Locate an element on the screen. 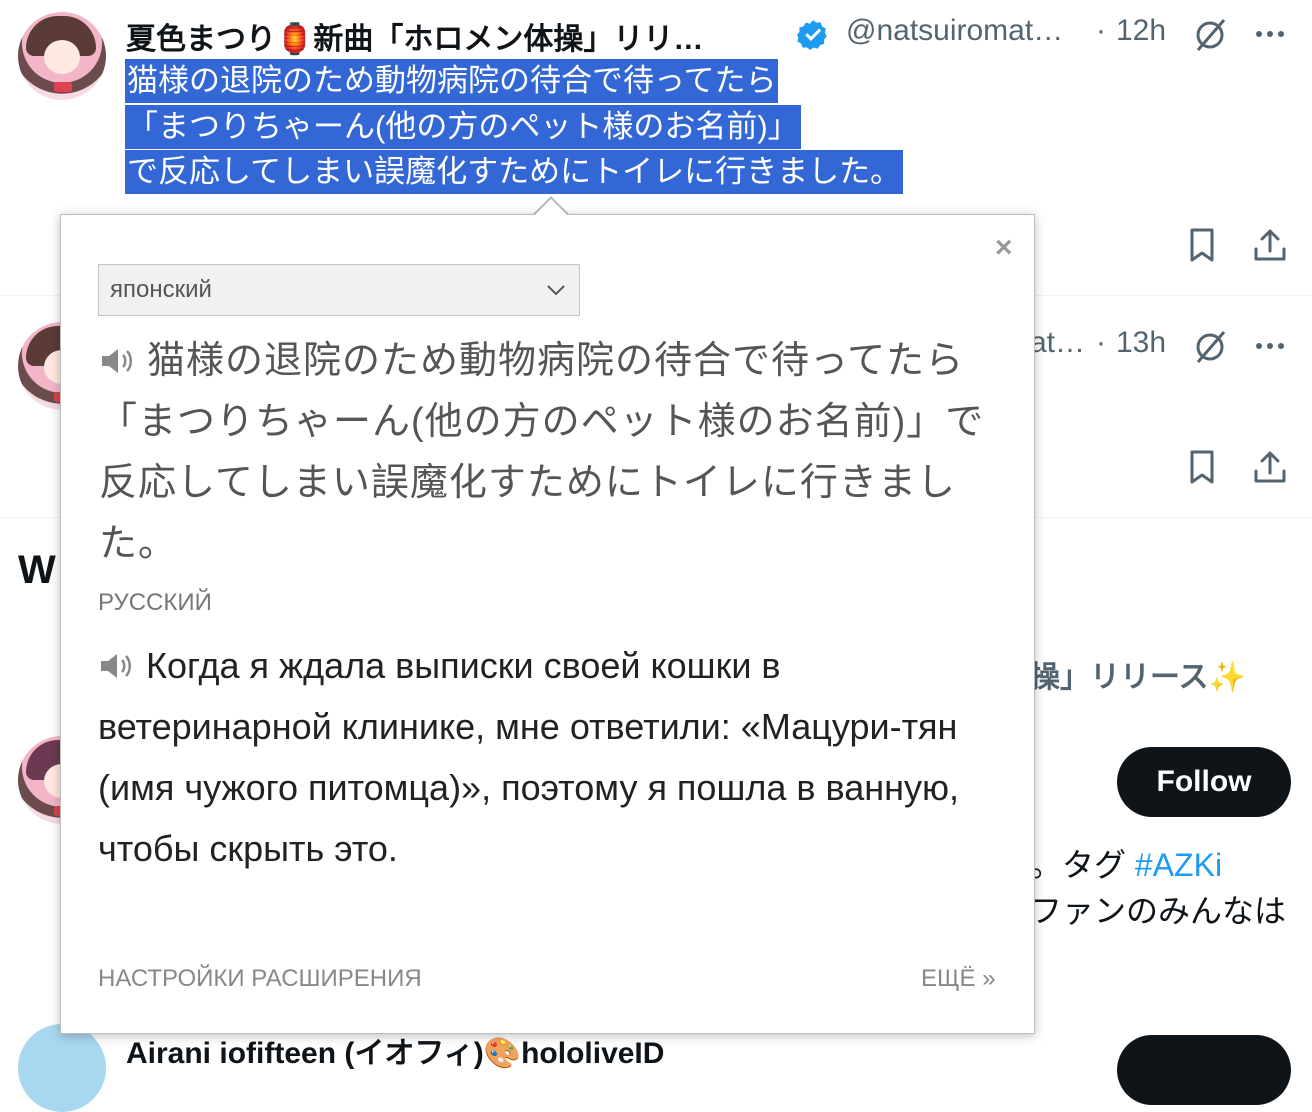 This screenshot has width=1312, height=1112. selected-text-line-3: で反応してしまい誤魔化すためにトイレに行きました。 is located at coordinates (514, 172).